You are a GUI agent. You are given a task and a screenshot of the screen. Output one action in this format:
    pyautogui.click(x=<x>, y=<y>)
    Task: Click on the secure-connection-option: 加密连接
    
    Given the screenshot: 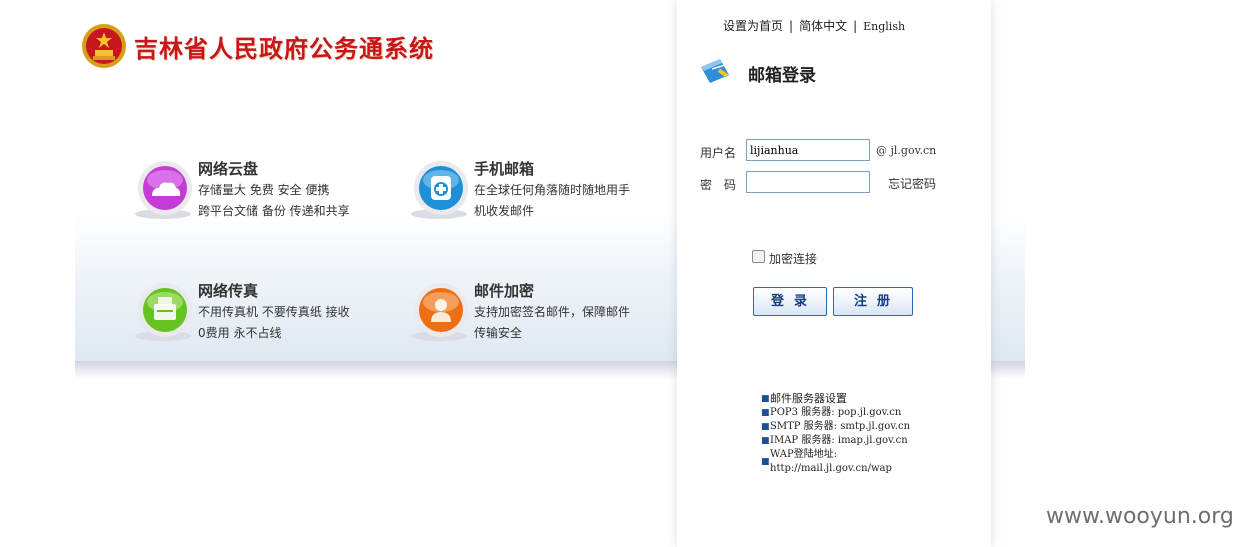 What is the action you would take?
    pyautogui.click(x=785, y=257)
    